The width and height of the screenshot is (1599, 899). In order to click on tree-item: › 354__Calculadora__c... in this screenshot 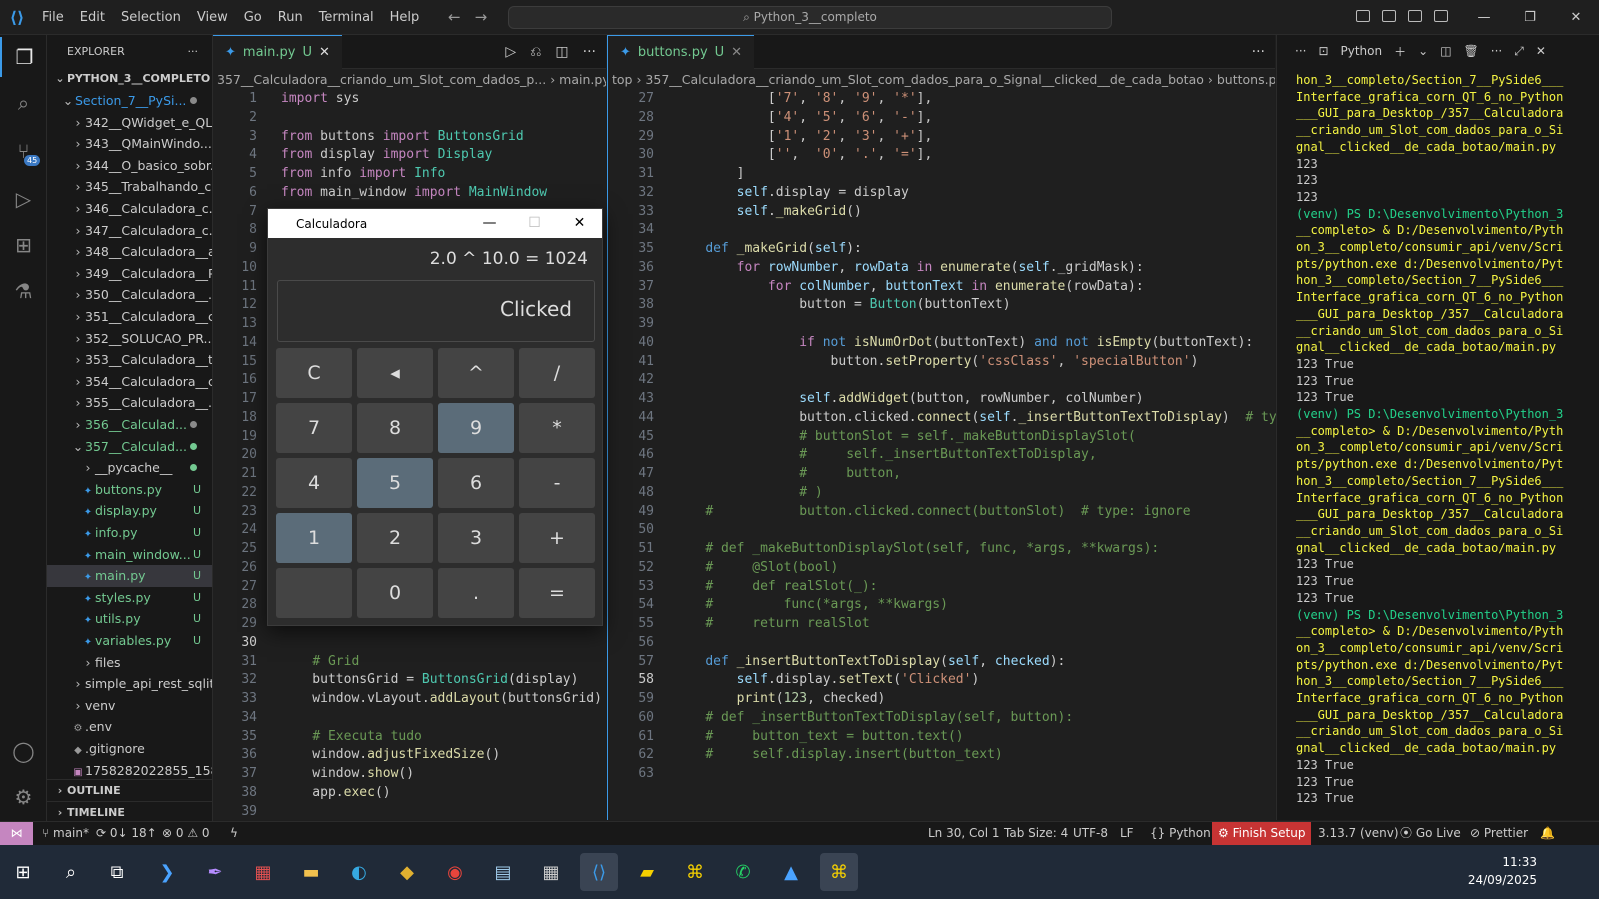, I will do `click(130, 382)`.